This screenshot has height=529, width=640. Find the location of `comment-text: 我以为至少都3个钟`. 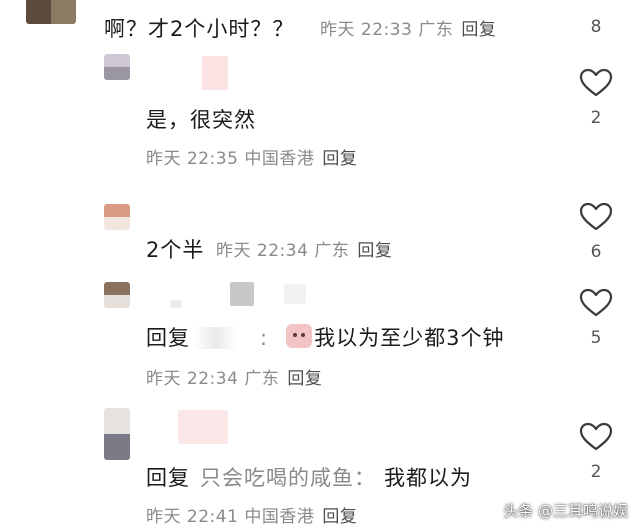

comment-text: 我以为至少都3个钟 is located at coordinates (409, 338).